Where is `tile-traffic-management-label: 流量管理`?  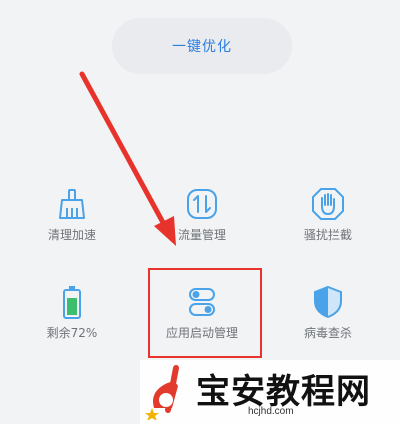 tile-traffic-management-label: 流量管理 is located at coordinates (201, 235).